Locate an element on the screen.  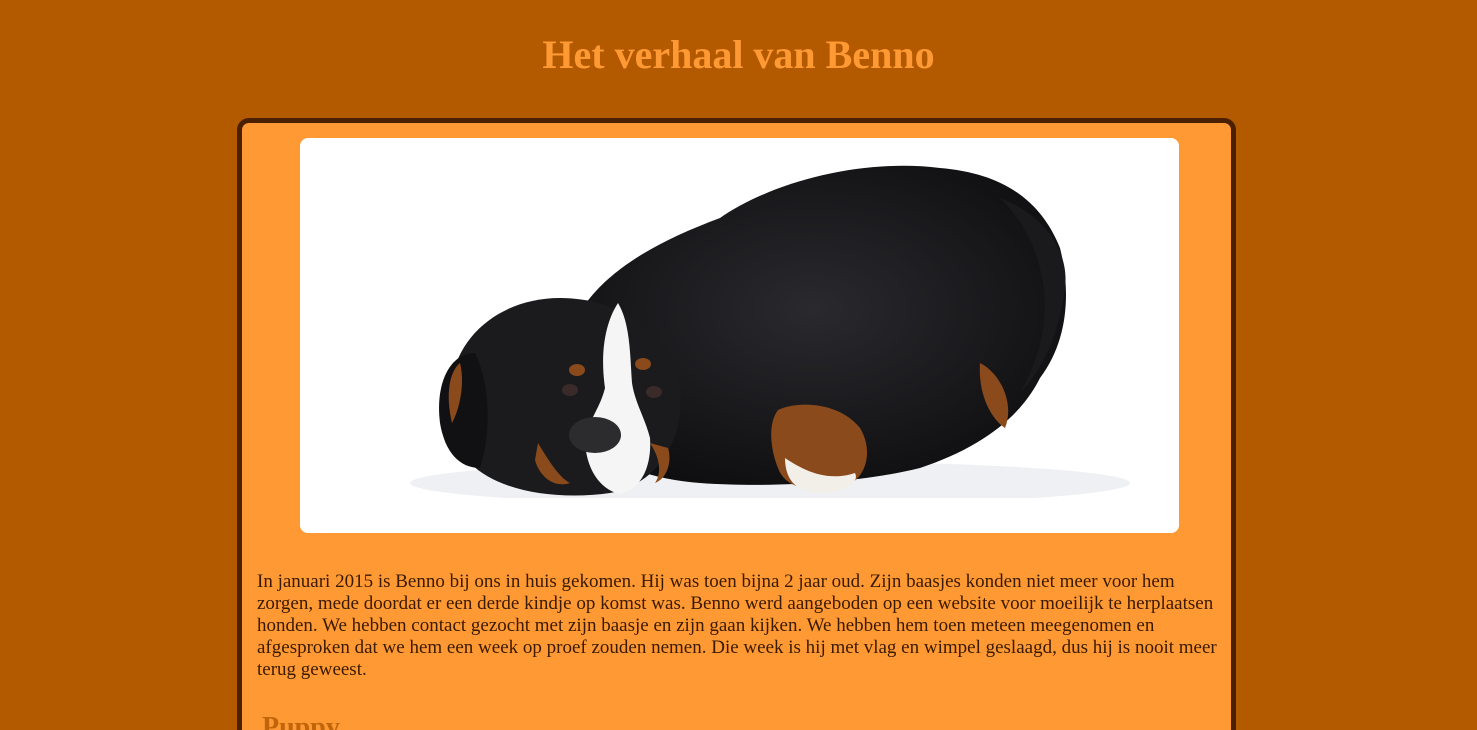
page-title: Het verhaal van Benno is located at coordinates (738, 54).